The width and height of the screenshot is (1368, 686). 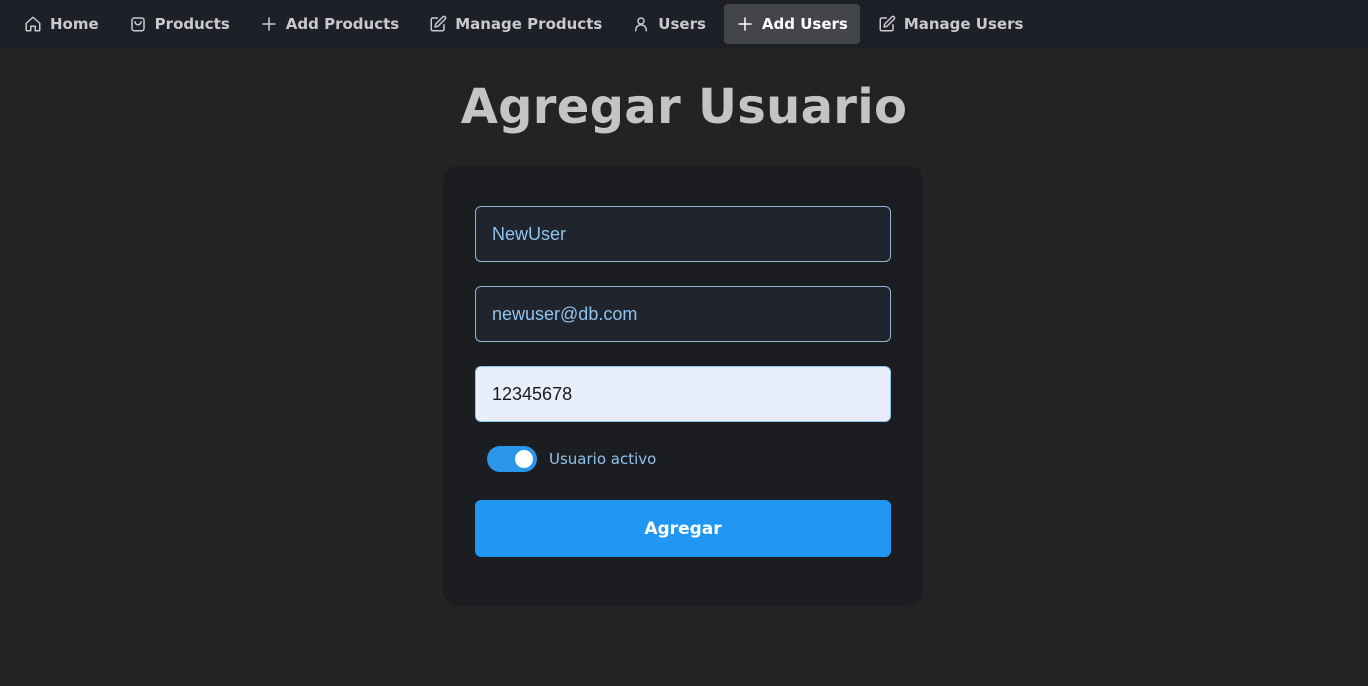 I want to click on nav-item-users: Users, so click(x=669, y=24).